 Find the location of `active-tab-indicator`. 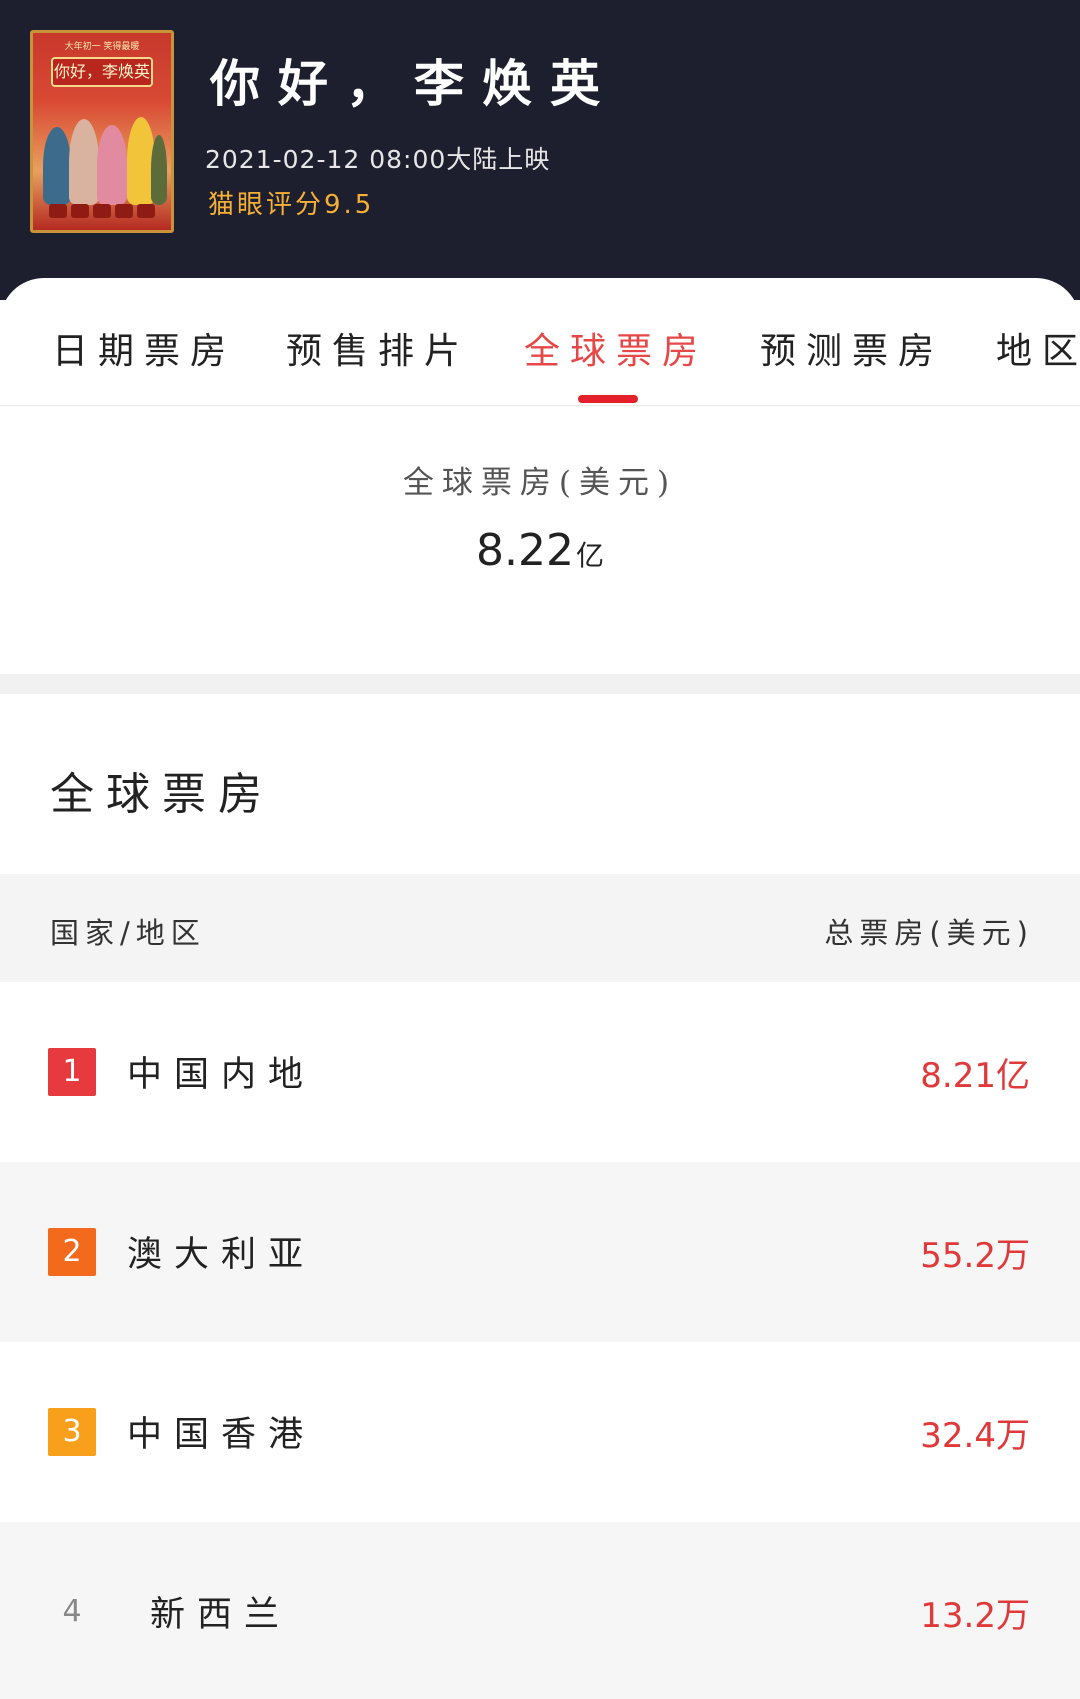

active-tab-indicator is located at coordinates (608, 399).